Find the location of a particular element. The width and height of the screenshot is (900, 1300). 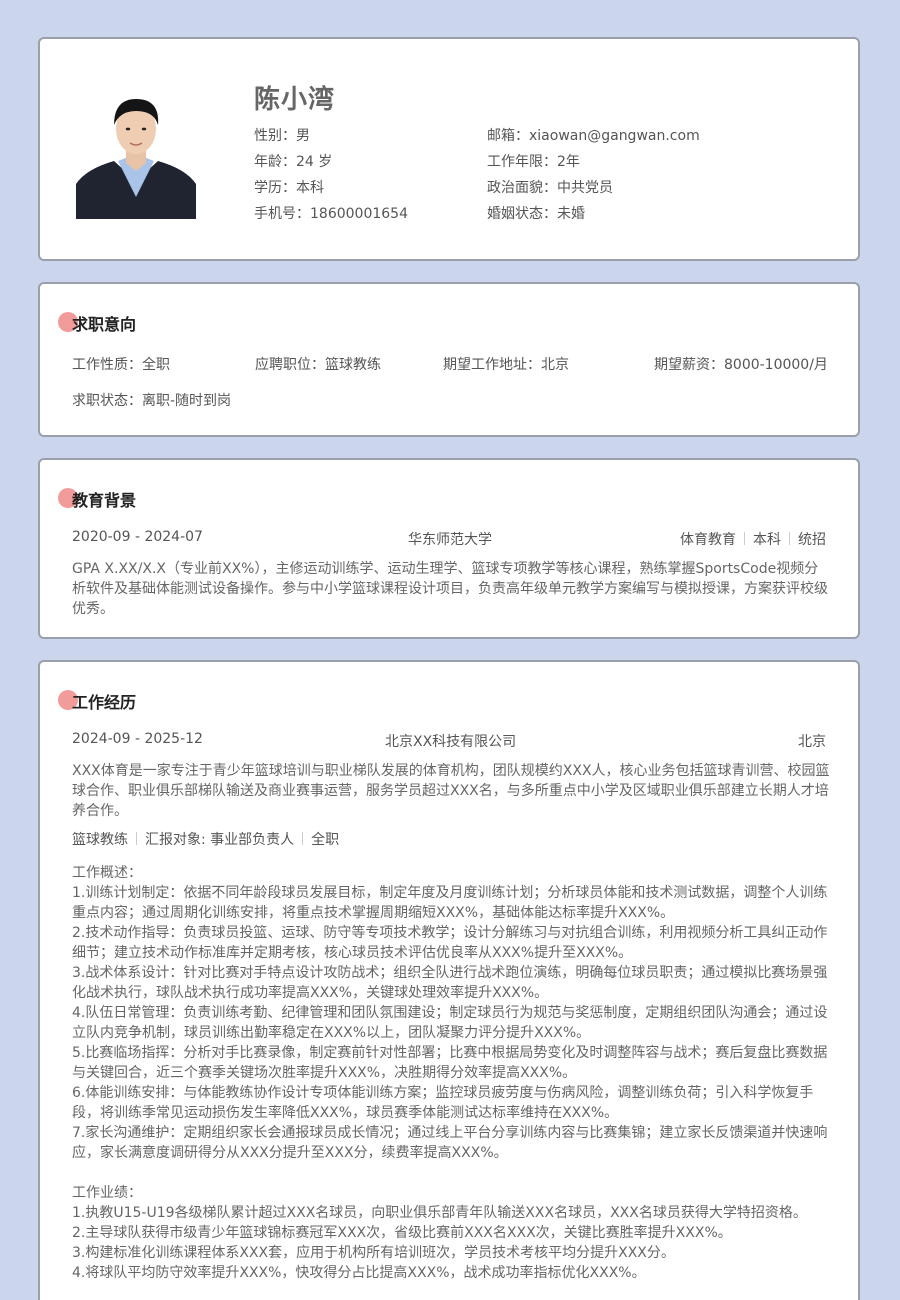

info-political: 政治面貌：中共党员 is located at coordinates (550, 188).